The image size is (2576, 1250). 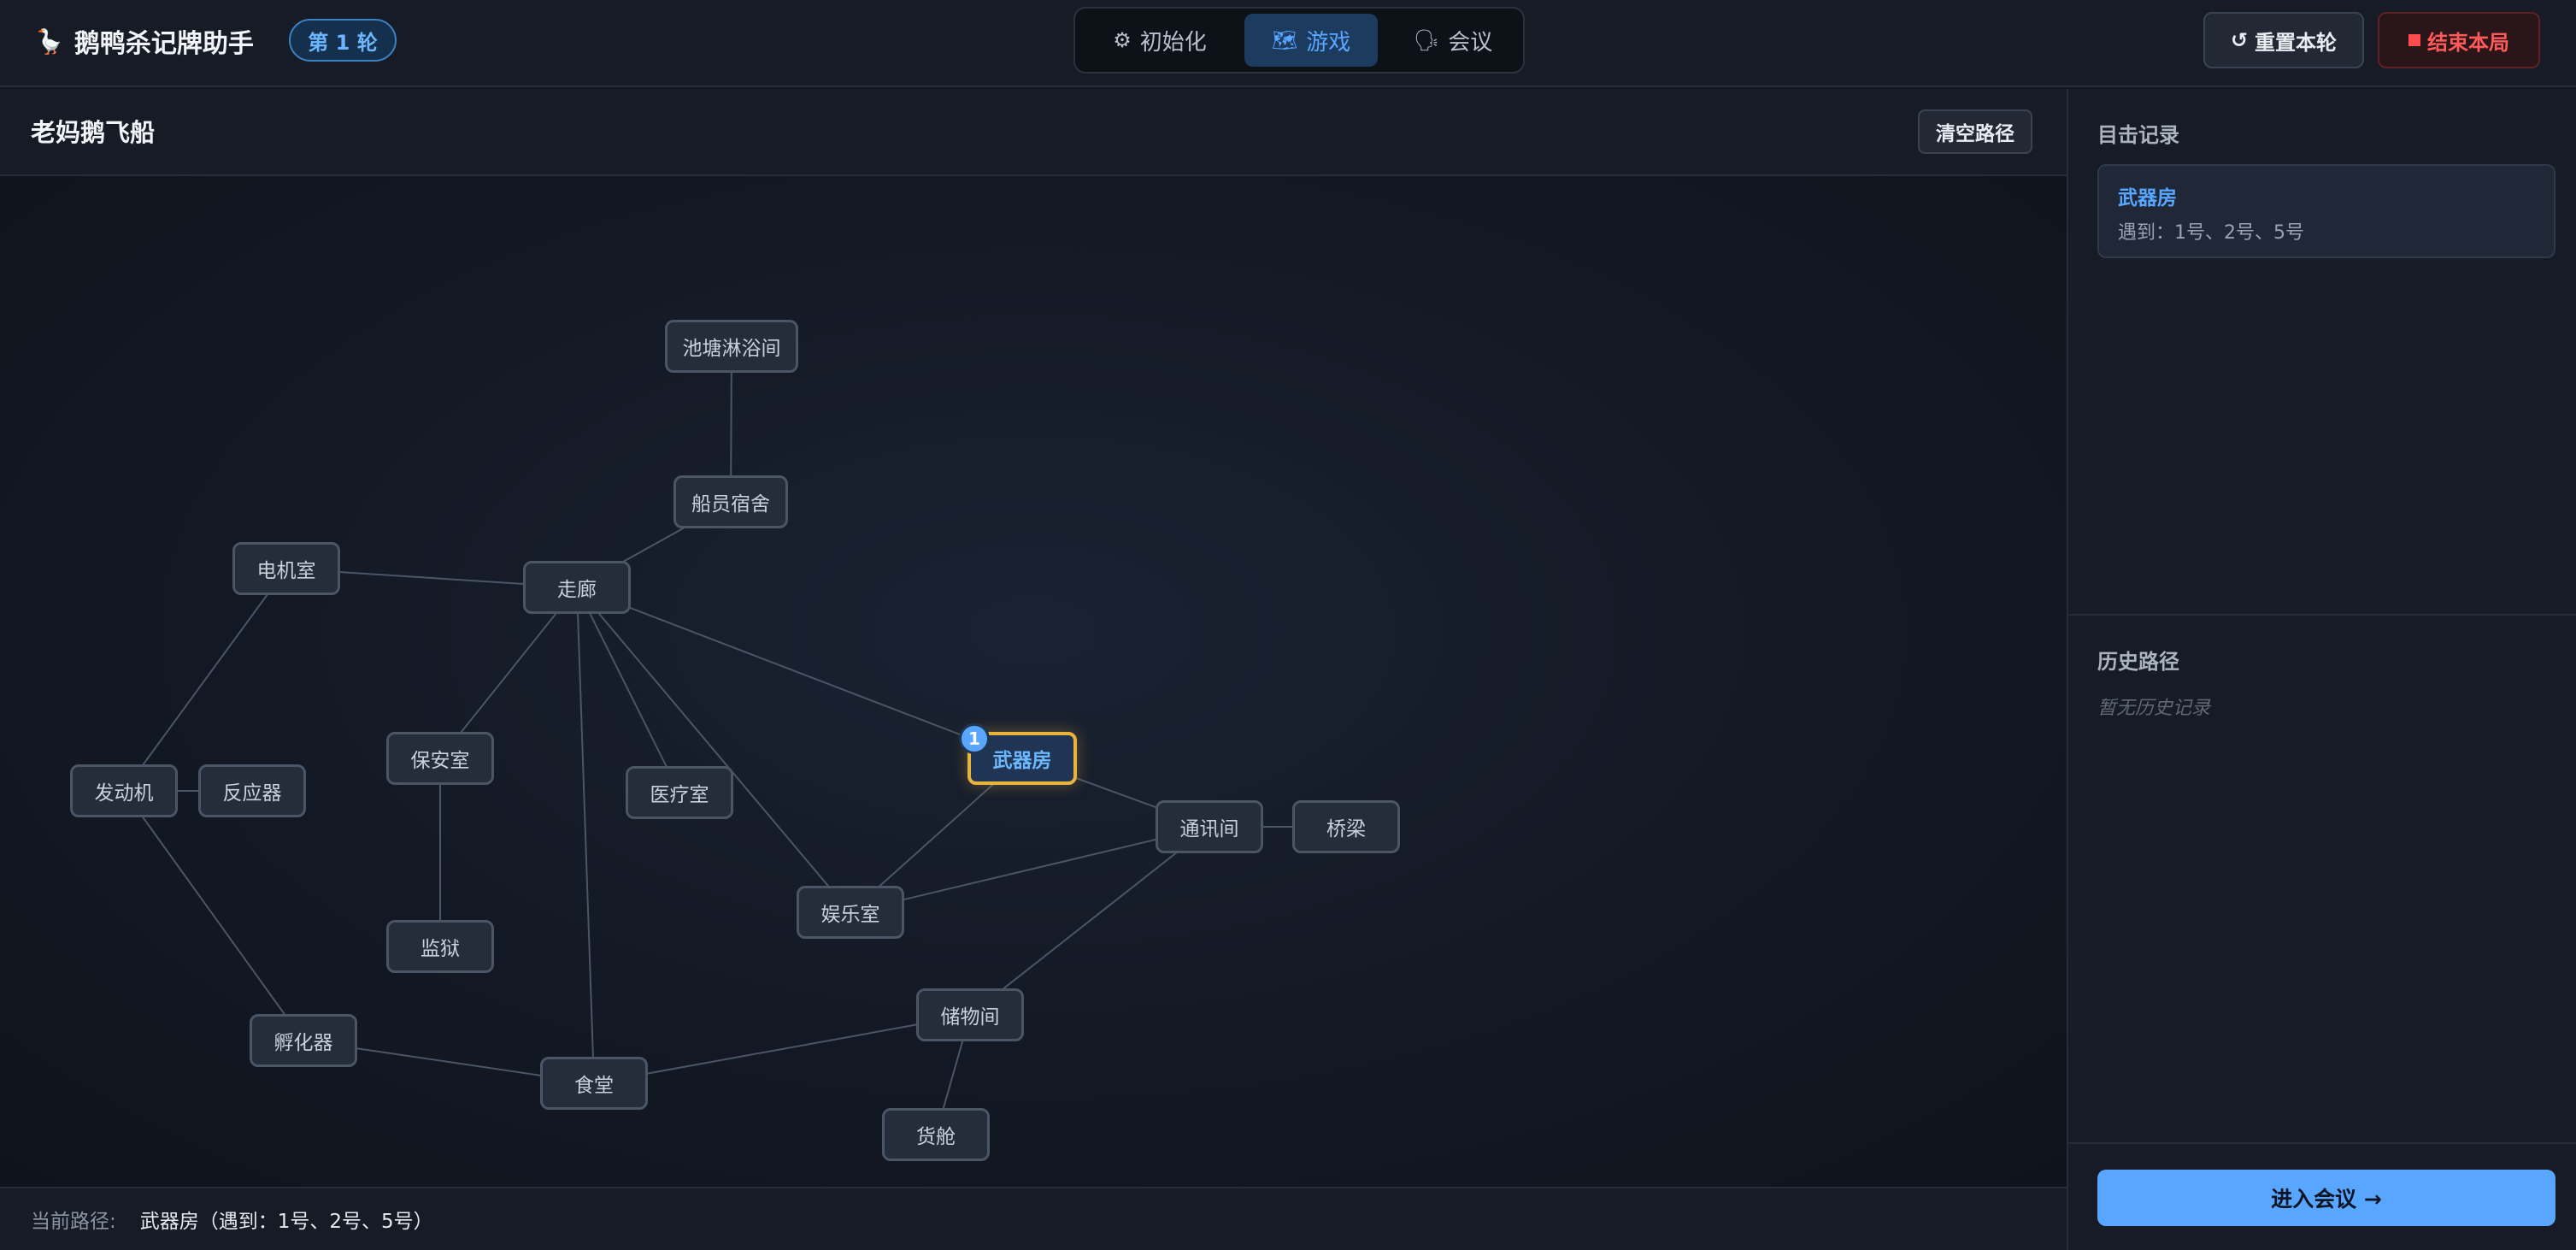 I want to click on tab-init: ⚙ 初始化, so click(x=1159, y=40).